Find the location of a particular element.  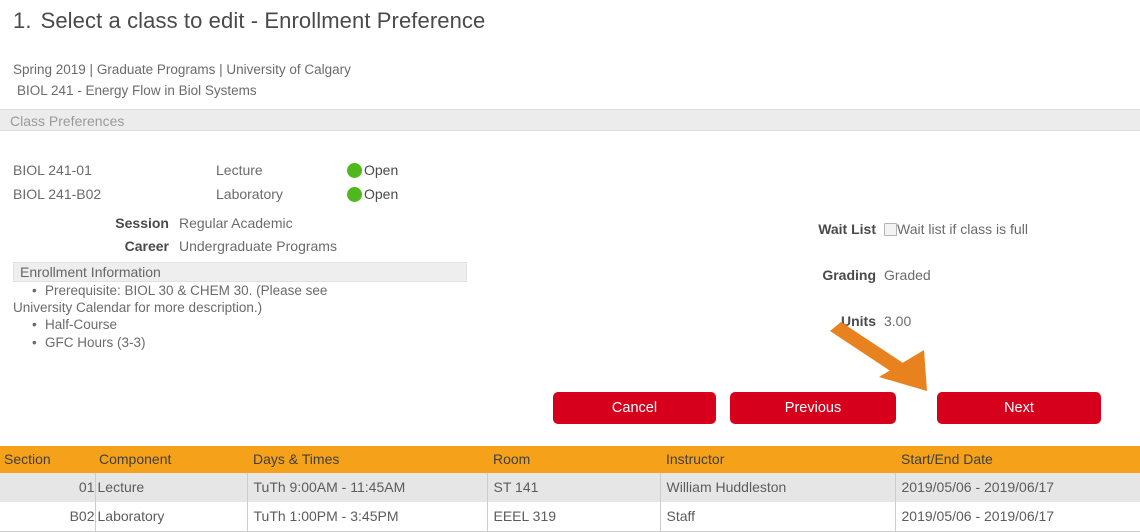

class-code: BIOL 241-01 is located at coordinates (52, 170).